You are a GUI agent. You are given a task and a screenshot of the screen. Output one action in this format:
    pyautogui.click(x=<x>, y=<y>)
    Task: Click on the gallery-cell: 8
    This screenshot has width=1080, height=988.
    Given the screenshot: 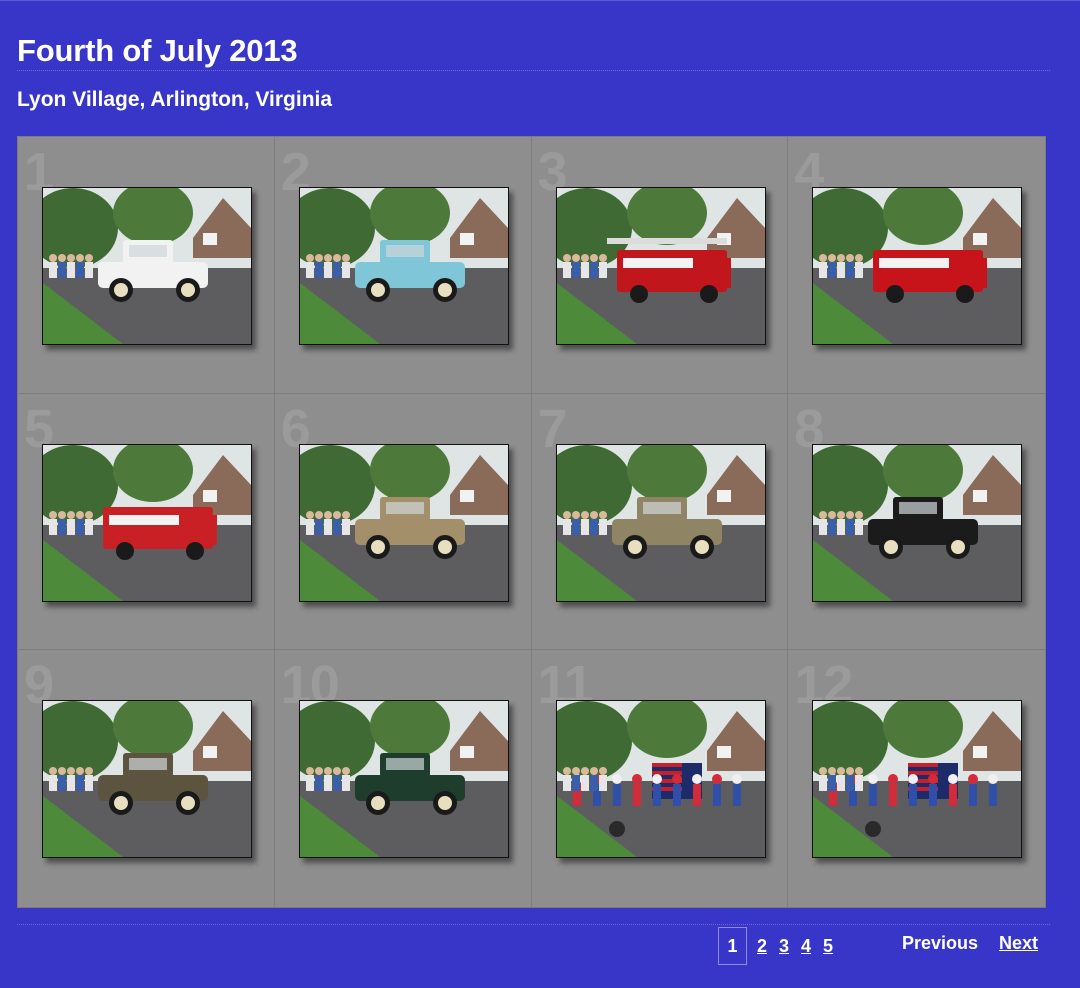 What is the action you would take?
    pyautogui.click(x=916, y=522)
    